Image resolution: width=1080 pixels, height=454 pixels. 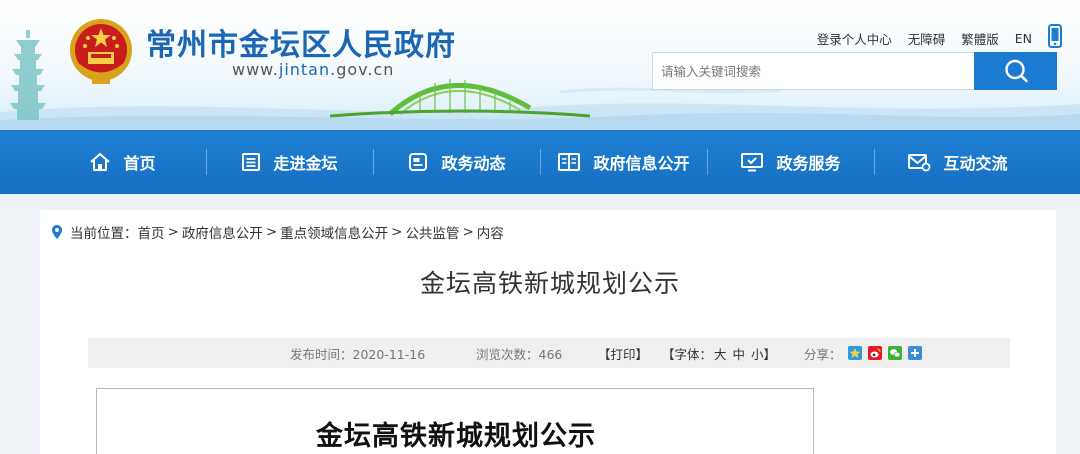 I want to click on font-large-button: 大, so click(x=720, y=354).